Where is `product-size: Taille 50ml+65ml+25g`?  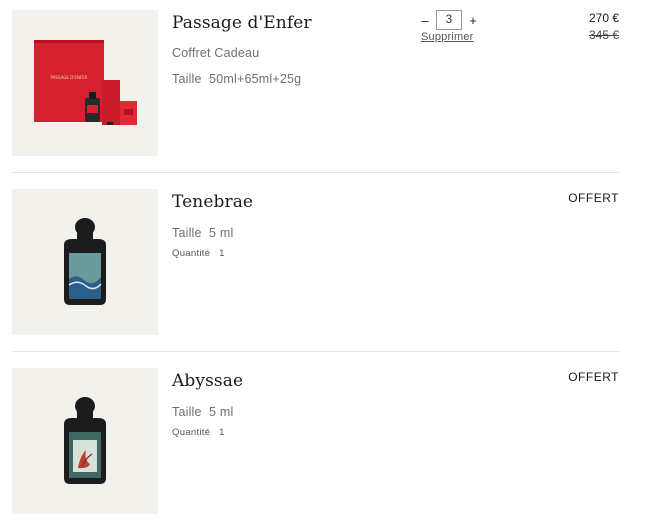
product-size: Taille 50ml+65ml+25g is located at coordinates (236, 79).